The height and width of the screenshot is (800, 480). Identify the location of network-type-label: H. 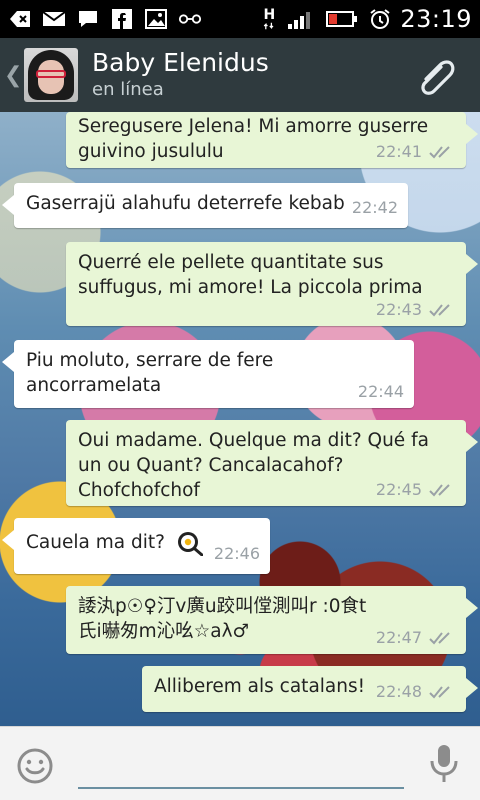
(269, 15).